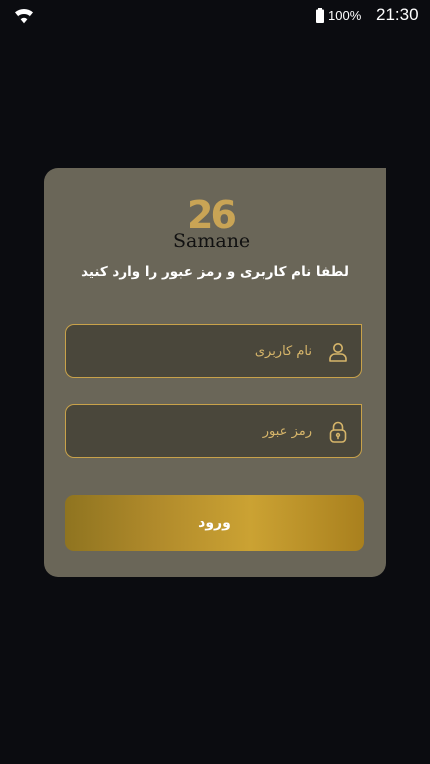 The height and width of the screenshot is (764, 430). Describe the element at coordinates (24, 16) in the screenshot. I see `wifi-icon` at that location.